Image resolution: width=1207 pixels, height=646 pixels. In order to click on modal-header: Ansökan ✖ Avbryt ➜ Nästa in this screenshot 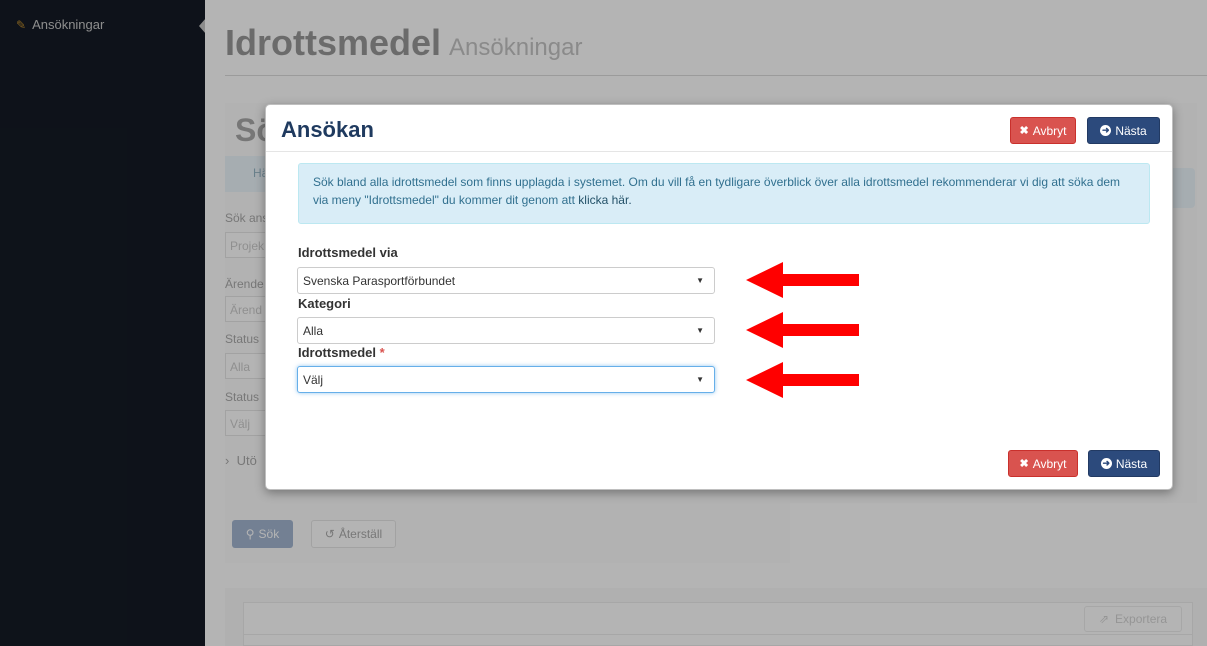, I will do `click(719, 128)`.